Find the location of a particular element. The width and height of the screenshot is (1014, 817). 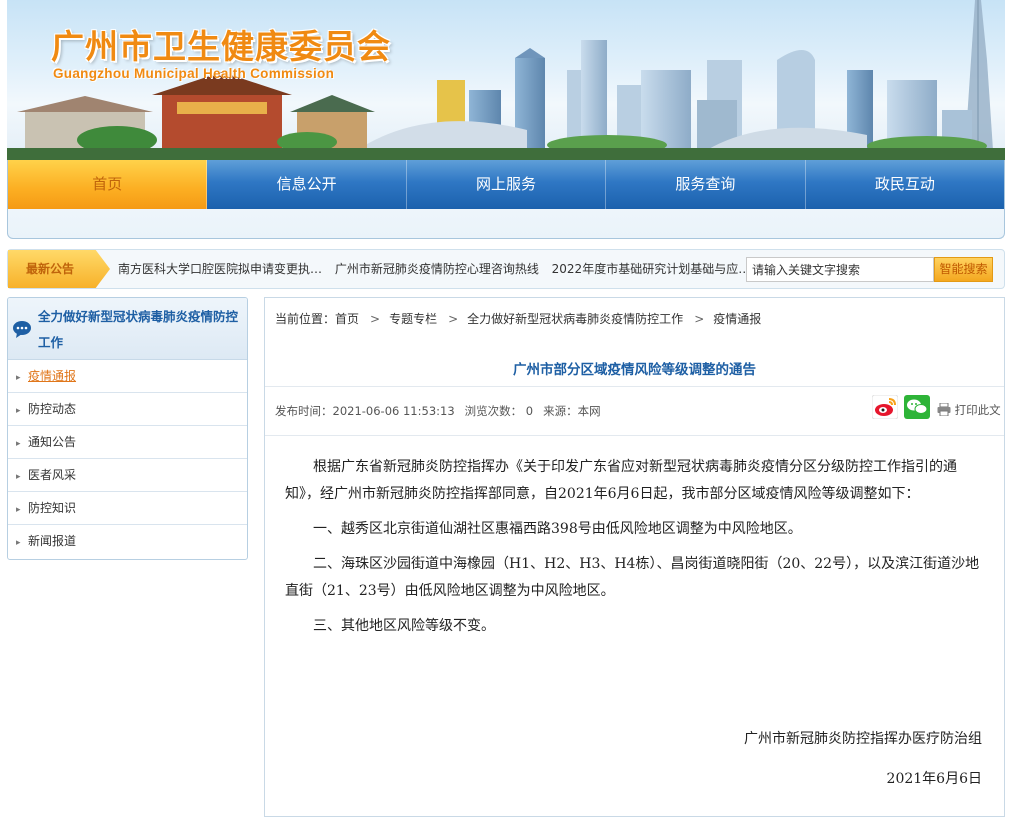

sidebar-item-label: 疫情通报 is located at coordinates (52, 376).